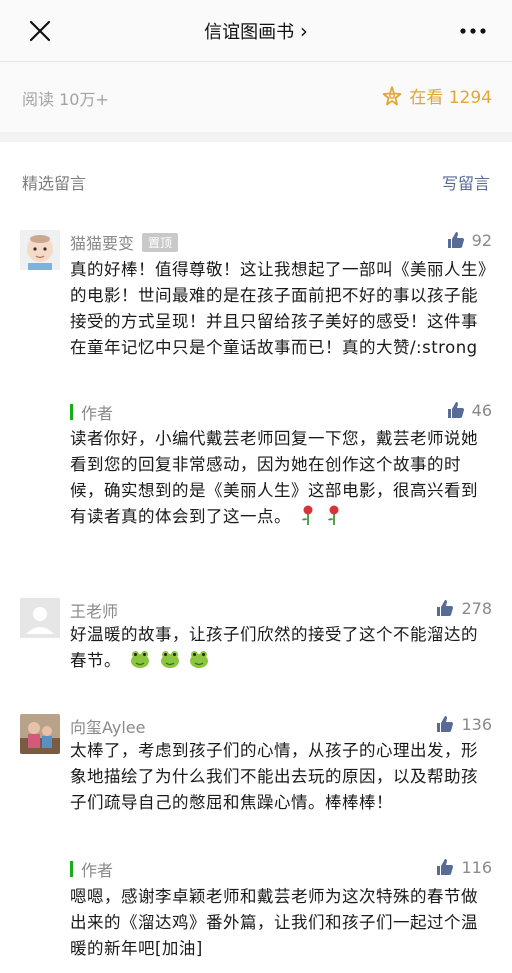 The height and width of the screenshot is (973, 512). Describe the element at coordinates (481, 240) in the screenshot. I see `like-count: 92` at that location.